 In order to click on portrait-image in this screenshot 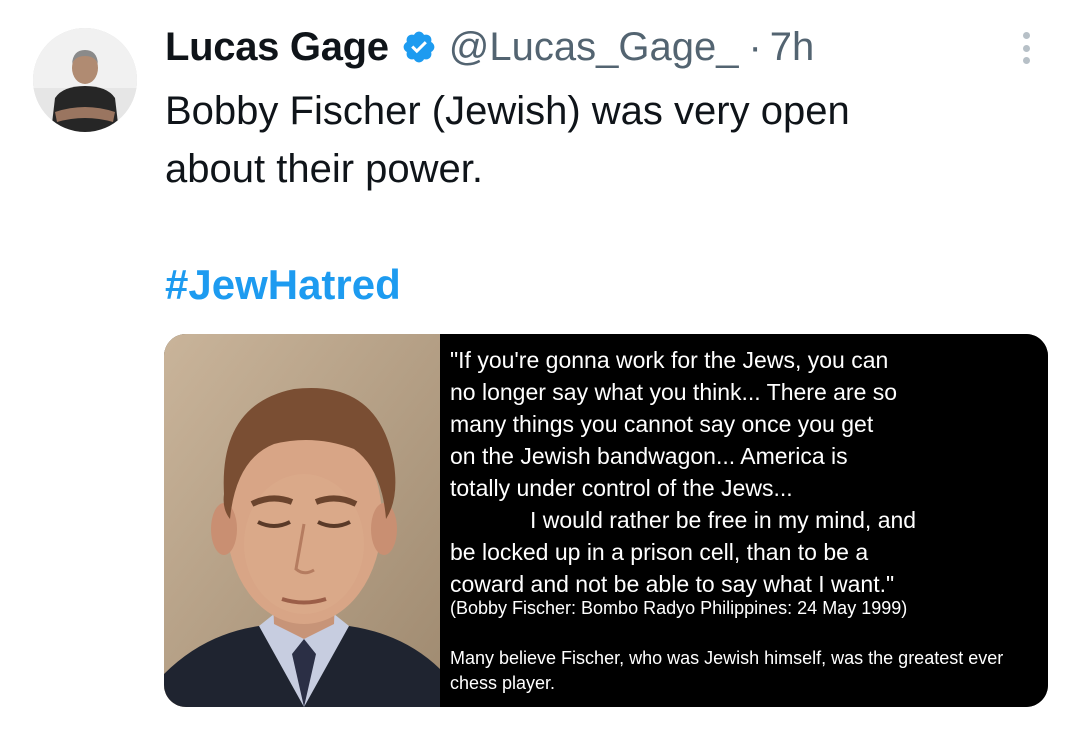, I will do `click(302, 520)`.